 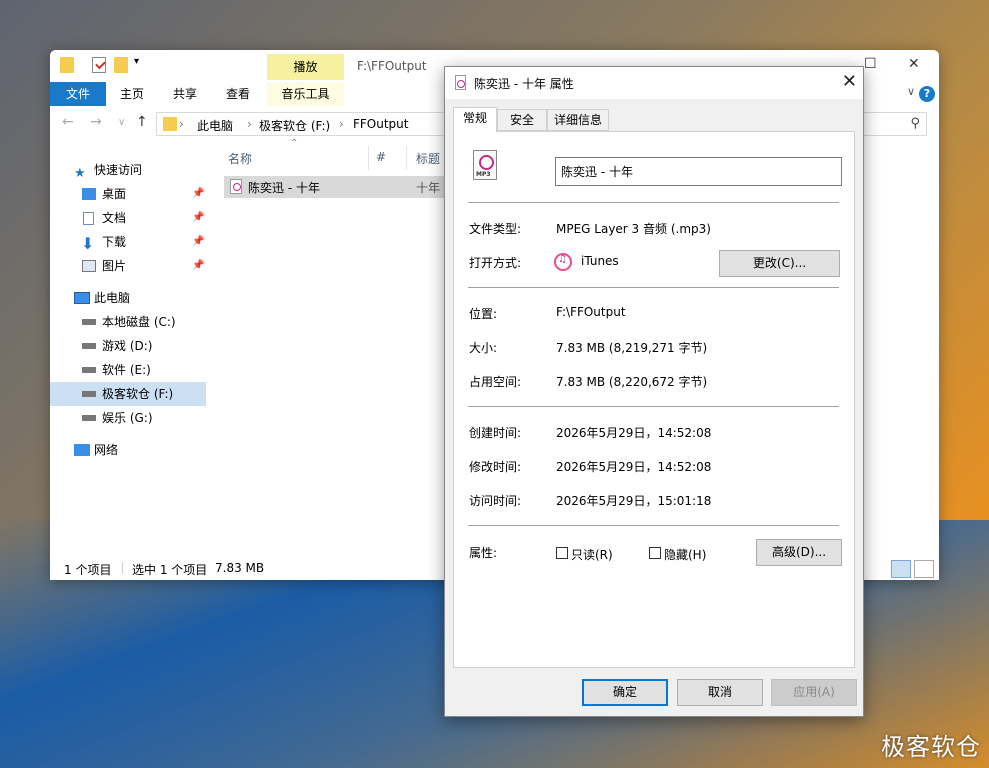 I want to click on pictures-icon, so click(x=89, y=266).